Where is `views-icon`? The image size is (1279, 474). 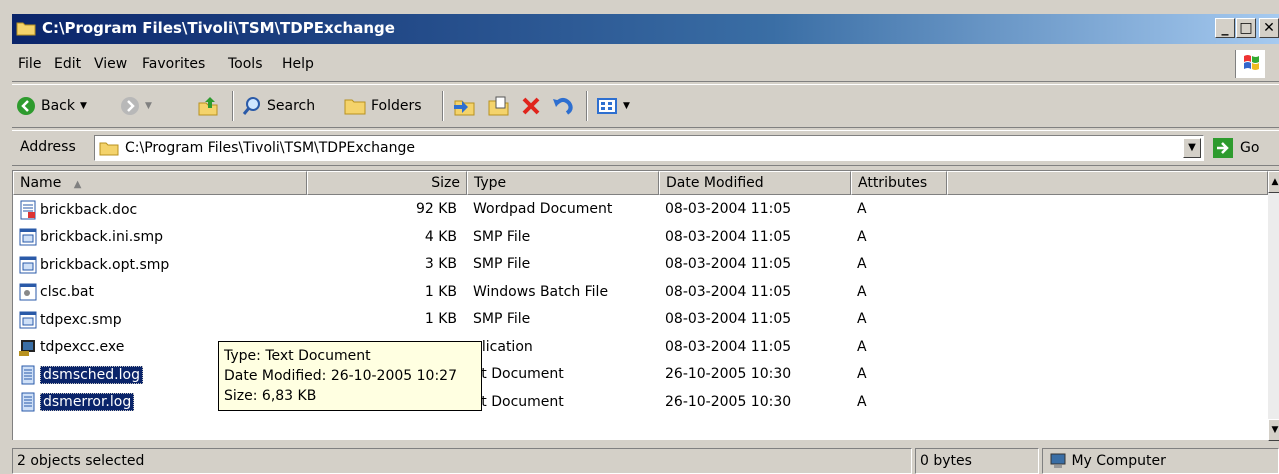 views-icon is located at coordinates (607, 106).